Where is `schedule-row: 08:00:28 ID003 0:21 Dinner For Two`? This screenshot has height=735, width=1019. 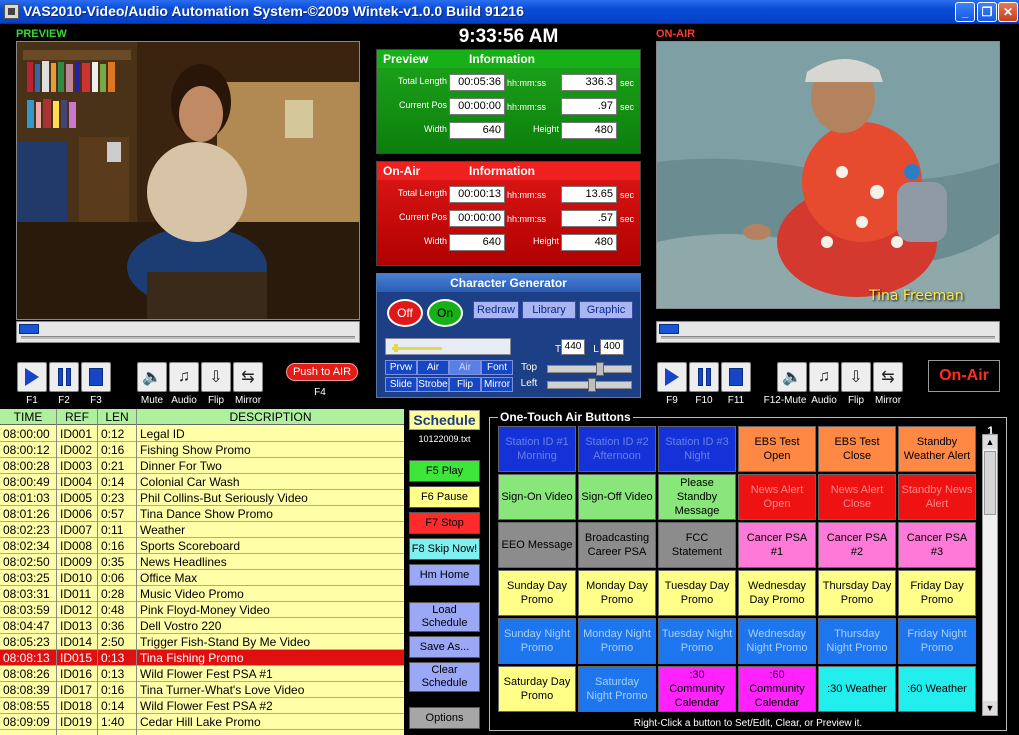 schedule-row: 08:00:28 ID003 0:21 Dinner For Two is located at coordinates (202, 466).